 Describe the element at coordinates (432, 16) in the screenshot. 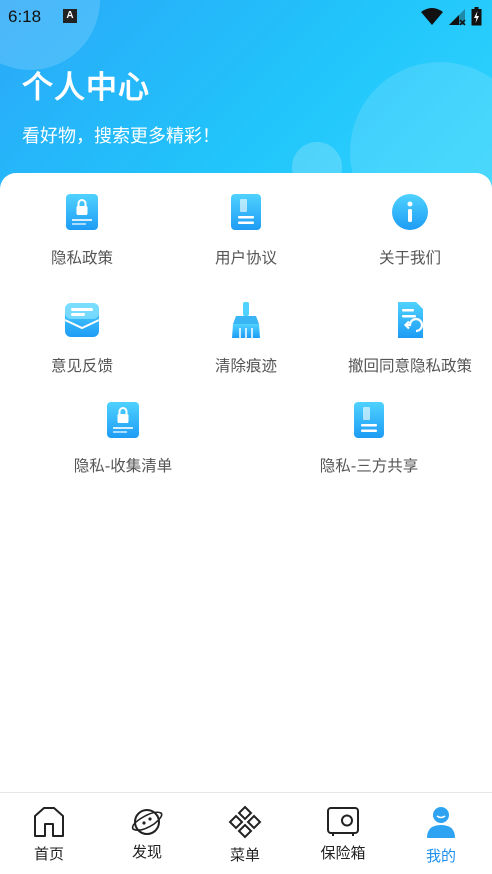

I see `wifi-icon` at that location.